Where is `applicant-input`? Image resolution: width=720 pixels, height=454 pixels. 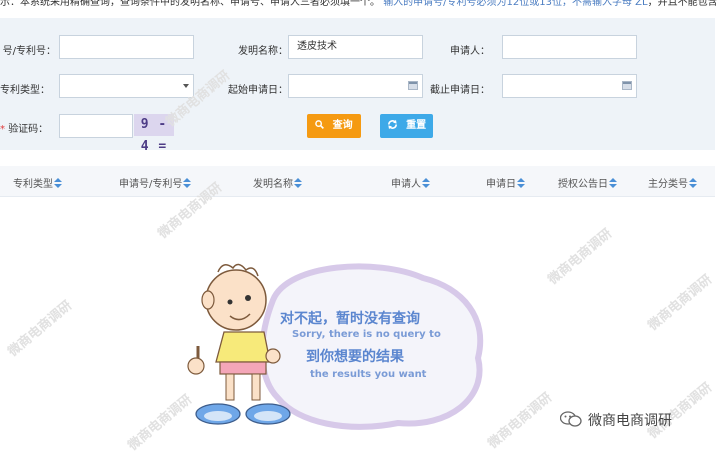 applicant-input is located at coordinates (569, 47).